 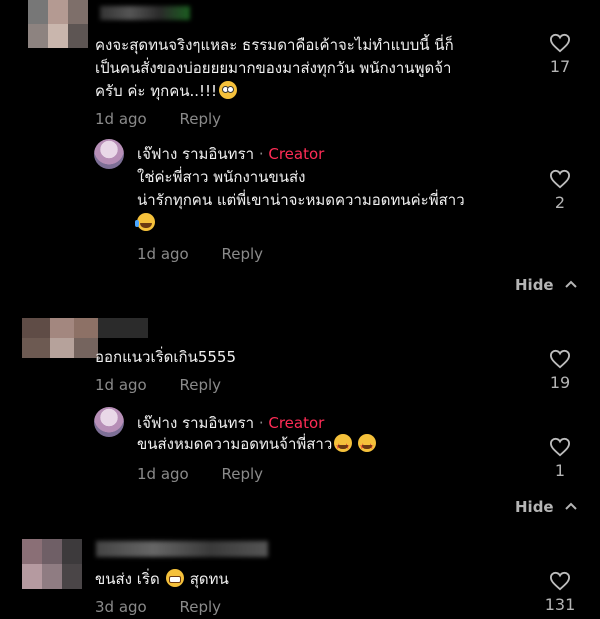 What do you see at coordinates (145, 222) in the screenshot?
I see `tears-of-joy-emoji-icon` at bounding box center [145, 222].